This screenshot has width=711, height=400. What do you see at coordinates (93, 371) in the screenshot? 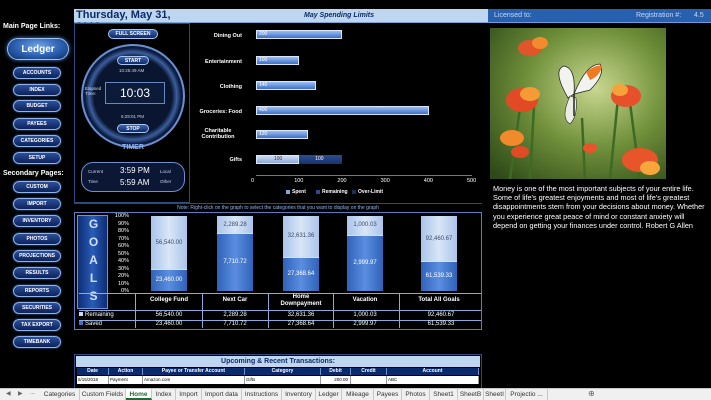
I see `tx-col-date: Date` at bounding box center [93, 371].